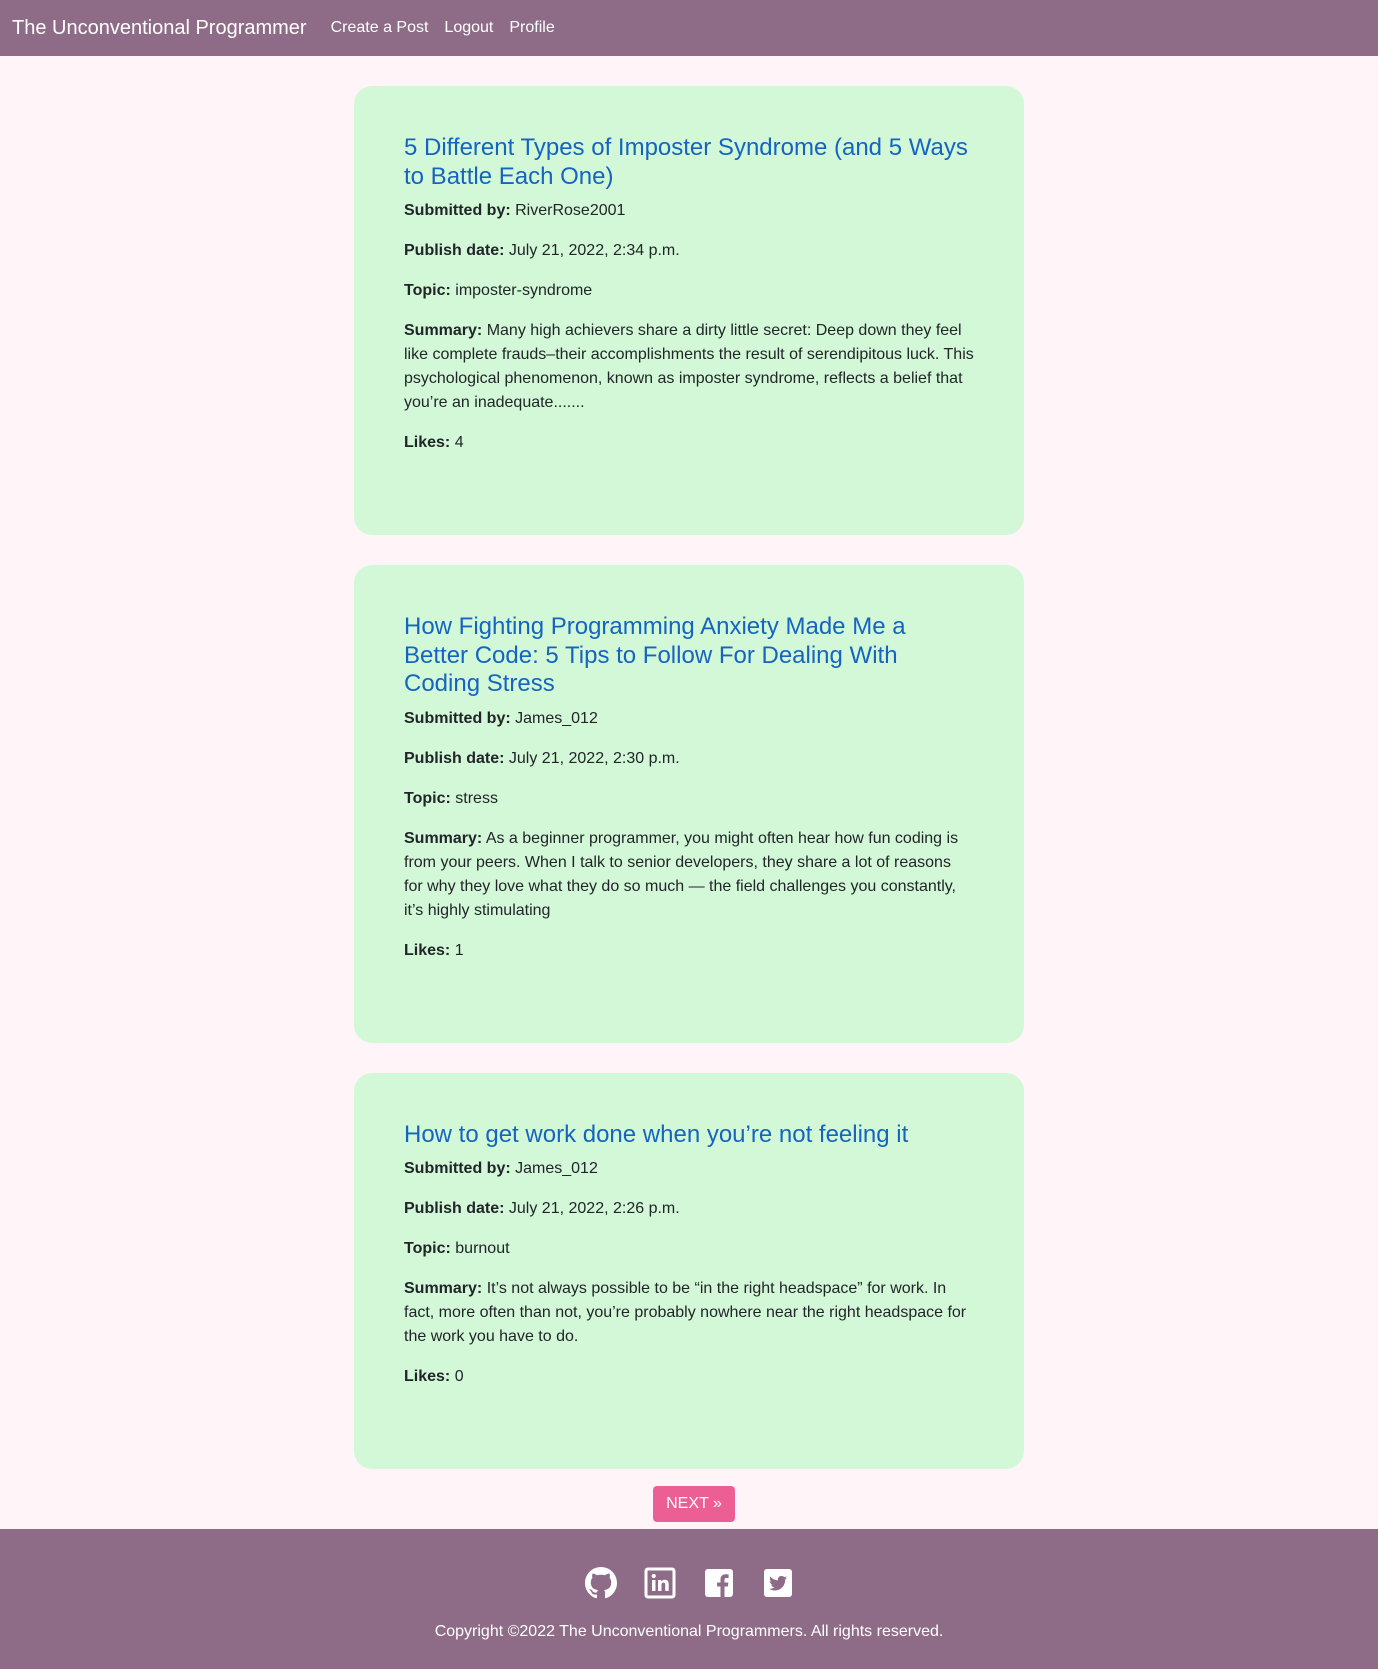 Image resolution: width=1378 pixels, height=1669 pixels. What do you see at coordinates (159, 28) in the screenshot?
I see `brand-link: The Unconventional Programmer` at bounding box center [159, 28].